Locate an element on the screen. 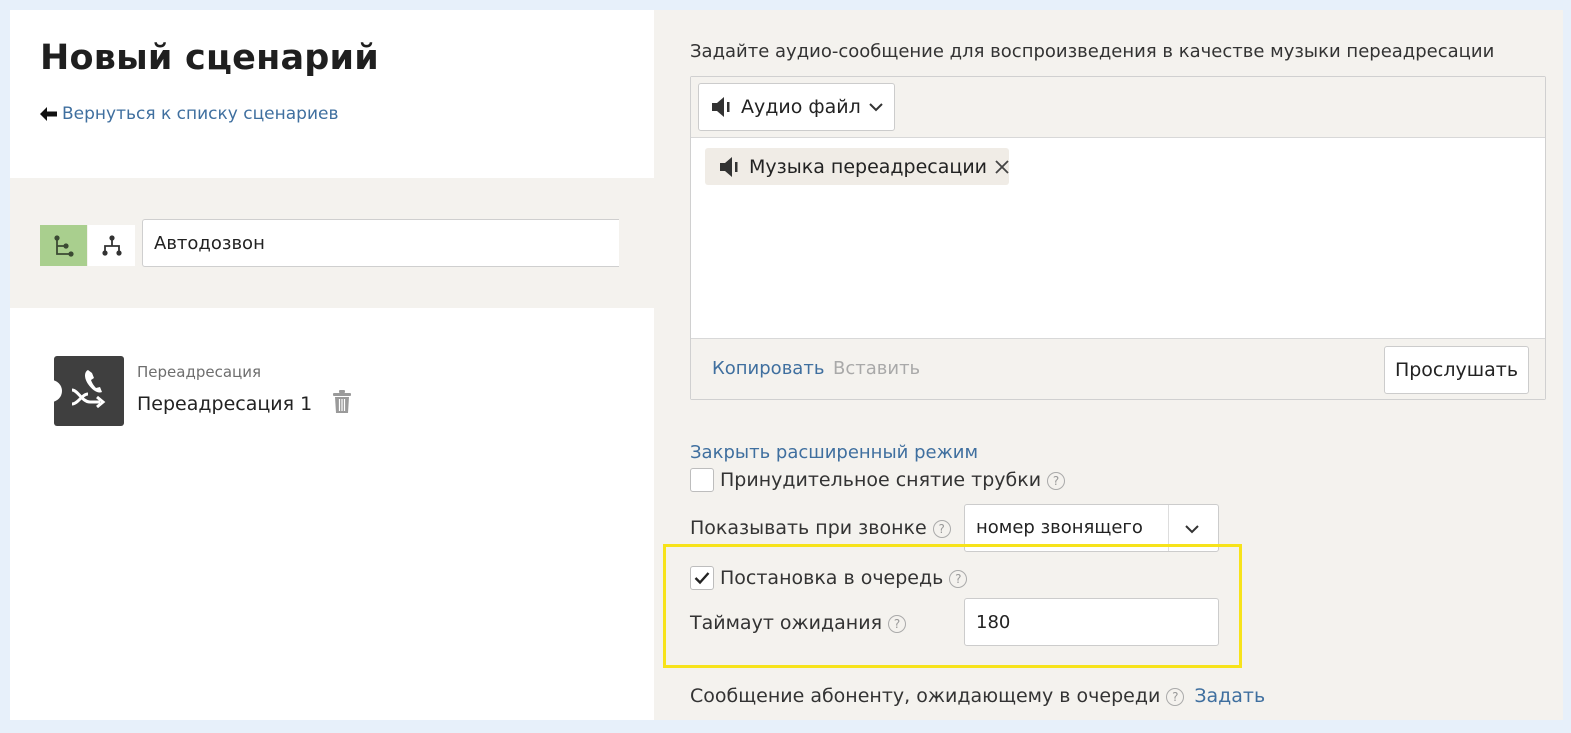 Image resolution: width=1571 pixels, height=733 pixels. graph-view-button is located at coordinates (111, 245).